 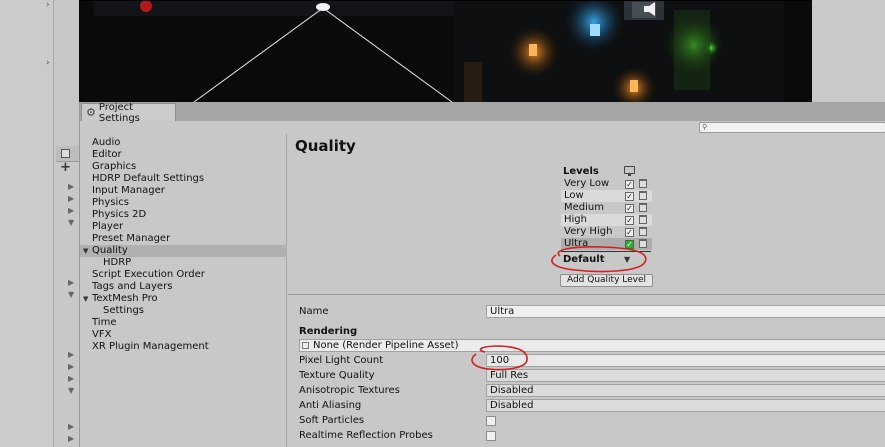 What do you see at coordinates (27, 223) in the screenshot?
I see `editor-left-strip: › ›` at bounding box center [27, 223].